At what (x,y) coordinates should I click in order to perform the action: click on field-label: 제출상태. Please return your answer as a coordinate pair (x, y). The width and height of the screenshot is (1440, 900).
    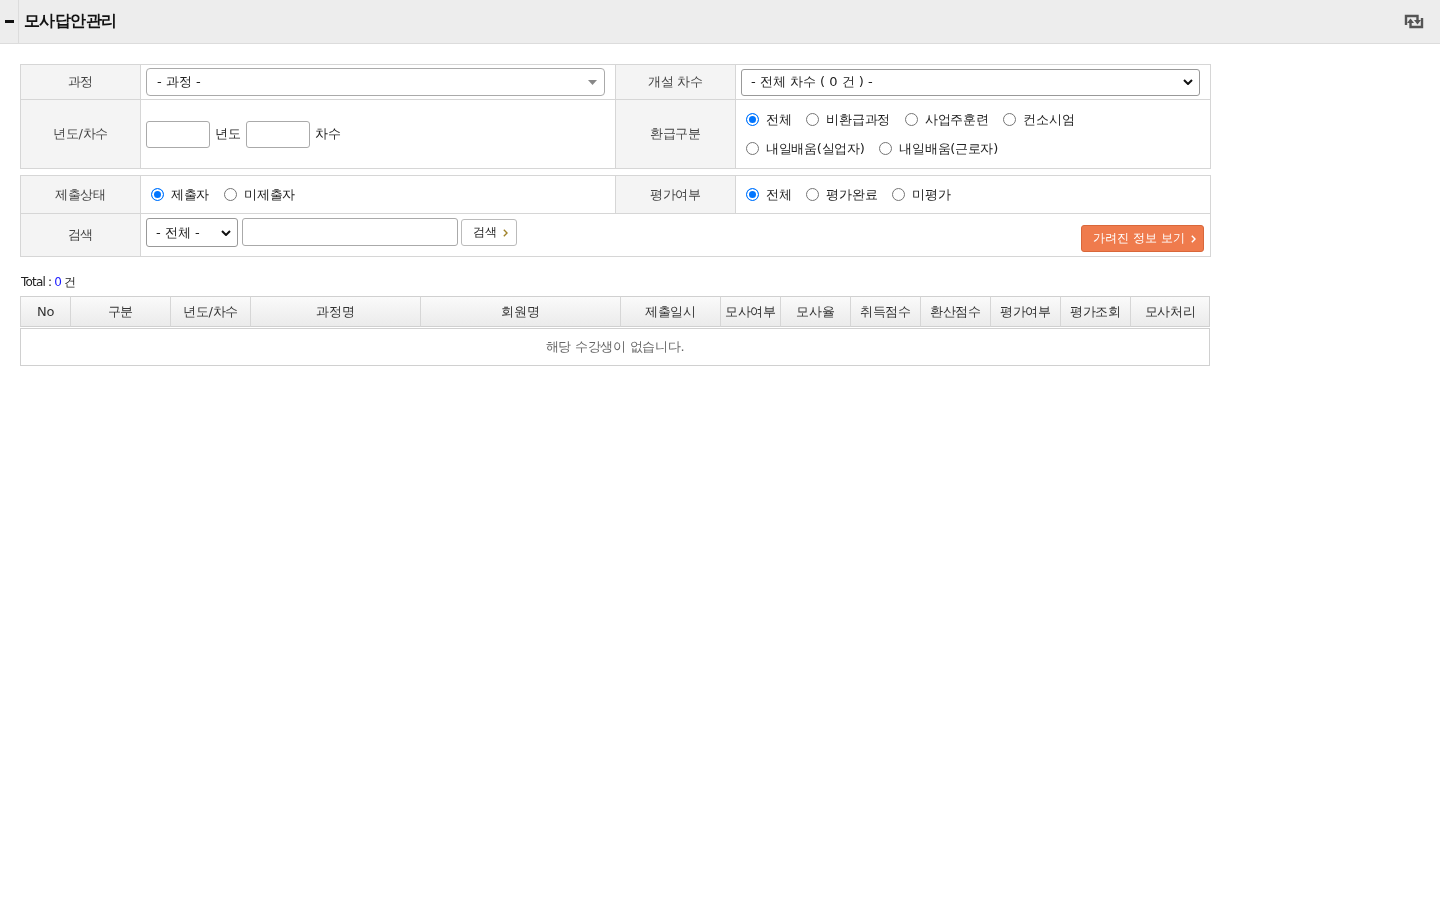
    Looking at the image, I should click on (80, 194).